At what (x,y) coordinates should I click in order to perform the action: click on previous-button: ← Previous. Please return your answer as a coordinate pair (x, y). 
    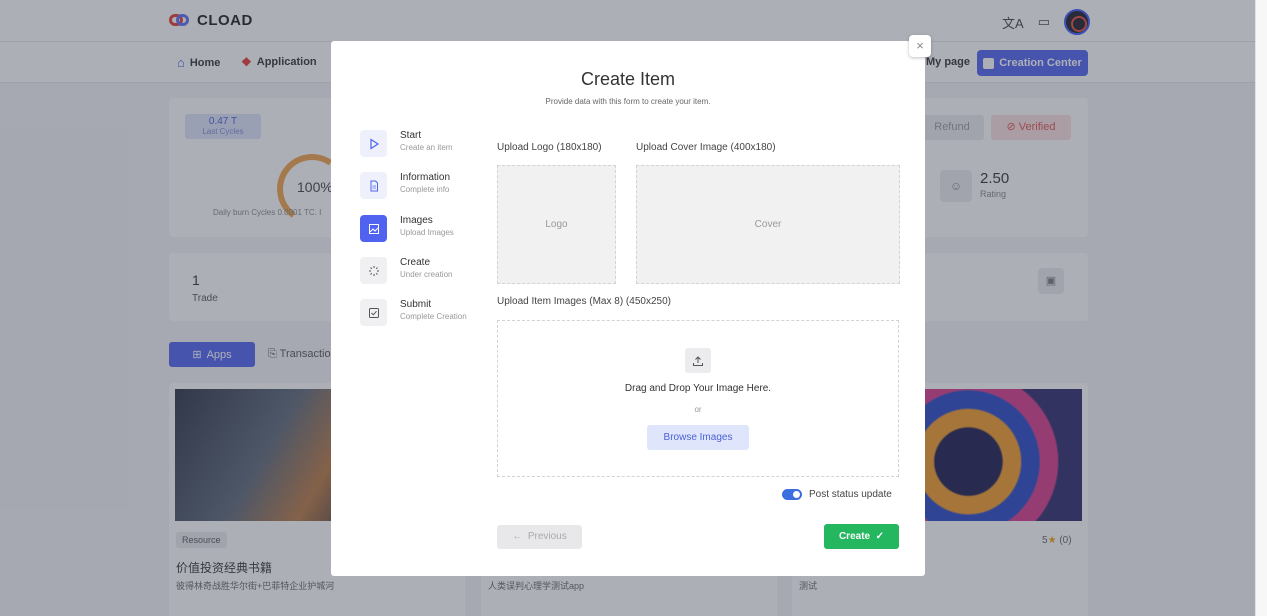
    Looking at the image, I should click on (539, 537).